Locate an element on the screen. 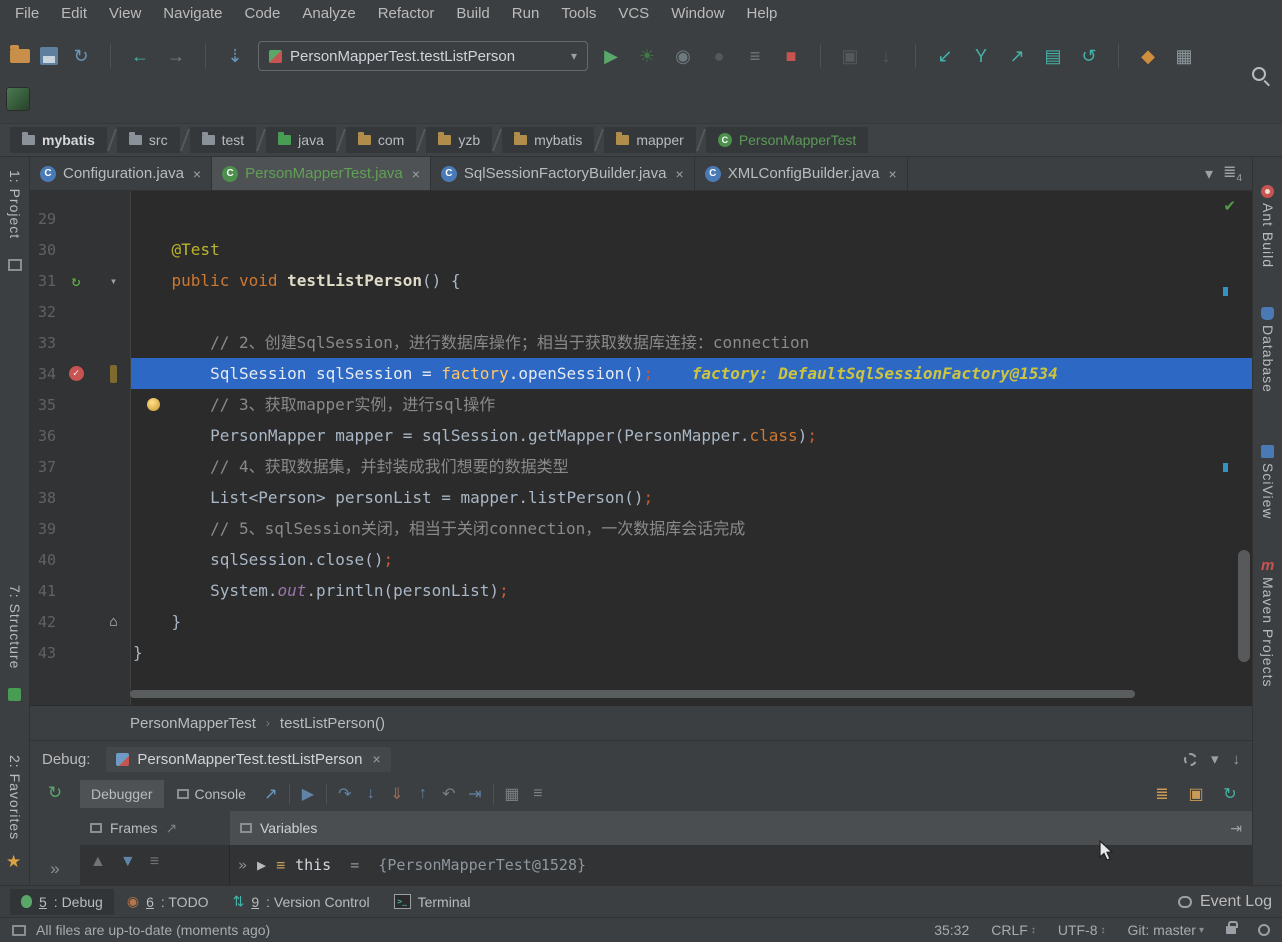 The height and width of the screenshot is (942, 1282). frames-content: ▲ ▼ ≡ is located at coordinates (155, 865).